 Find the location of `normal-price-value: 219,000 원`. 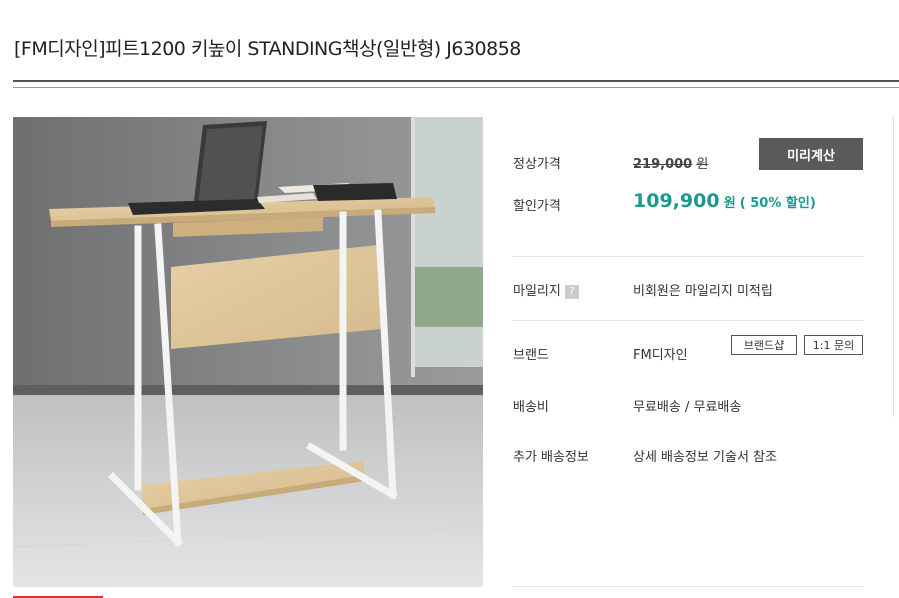

normal-price-value: 219,000 원 is located at coordinates (670, 162).